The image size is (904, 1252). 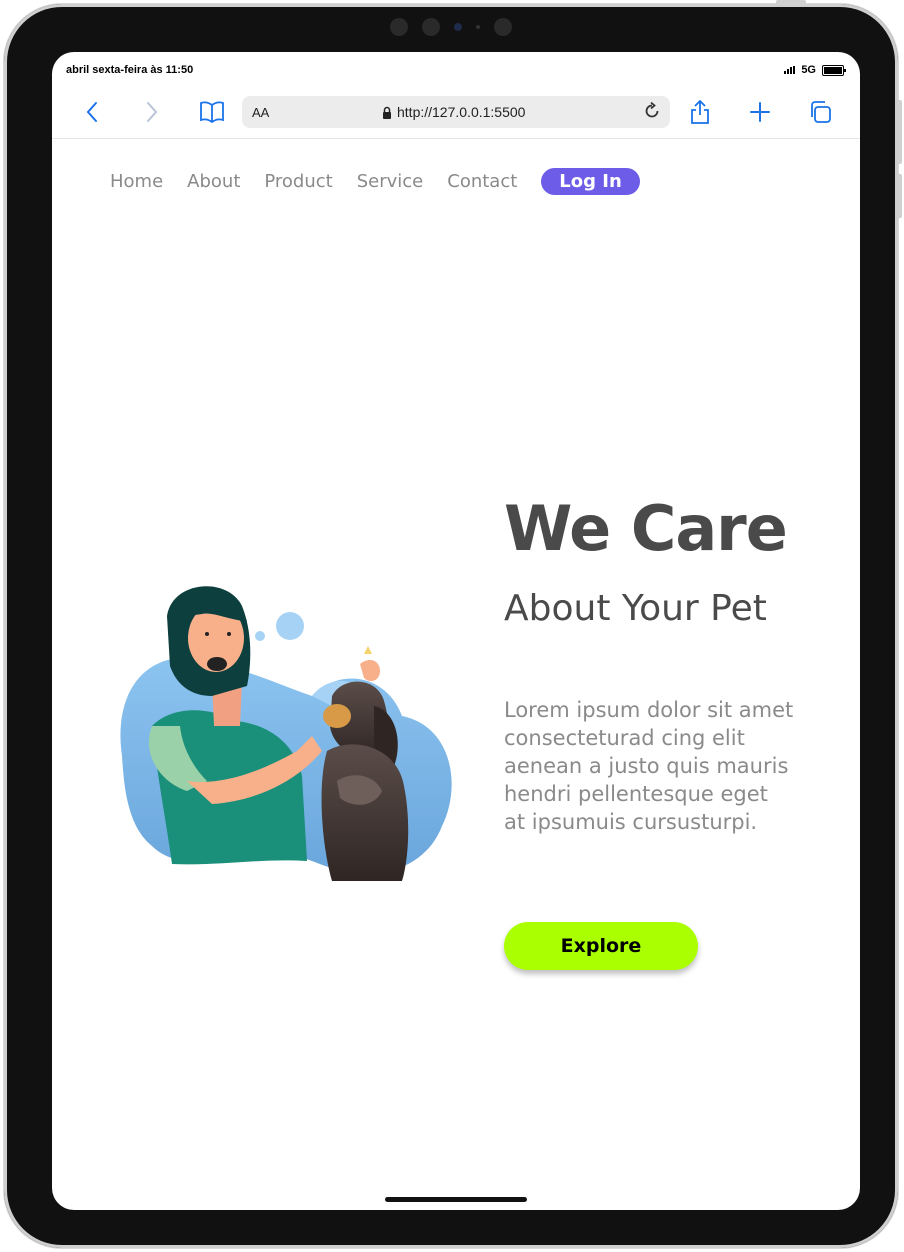 I want to click on power-button, so click(x=791, y=2).